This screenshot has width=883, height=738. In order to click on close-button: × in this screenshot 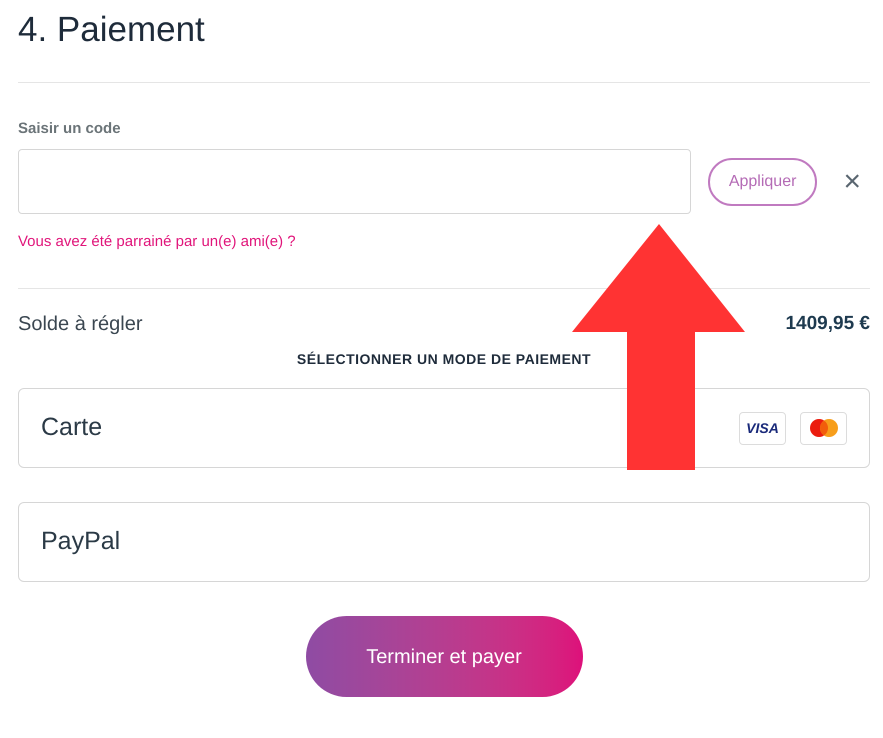, I will do `click(852, 181)`.